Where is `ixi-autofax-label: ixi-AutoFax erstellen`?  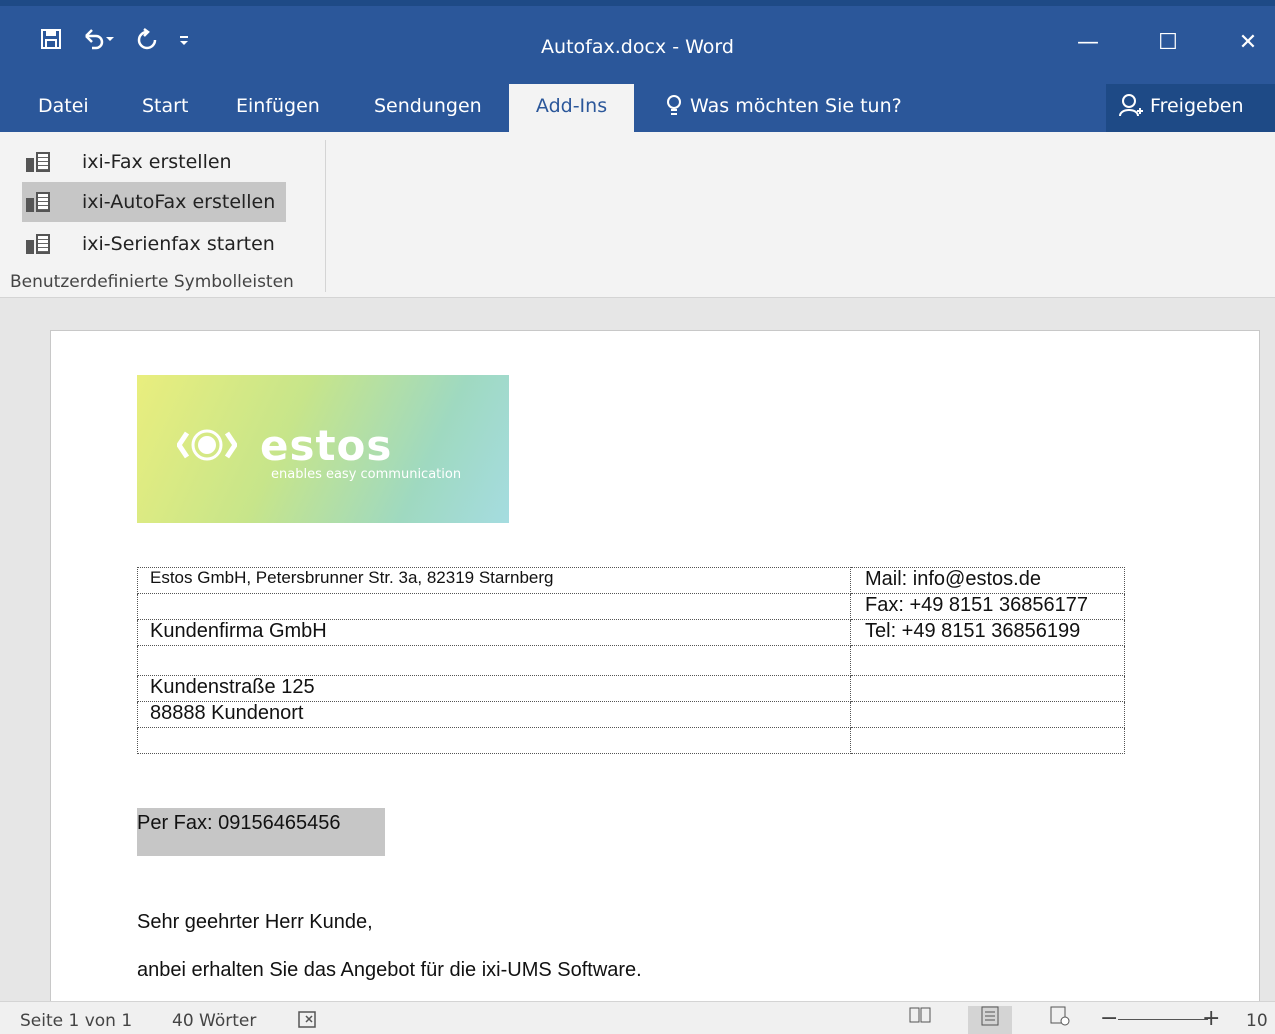 ixi-autofax-label: ixi-AutoFax erstellen is located at coordinates (179, 202).